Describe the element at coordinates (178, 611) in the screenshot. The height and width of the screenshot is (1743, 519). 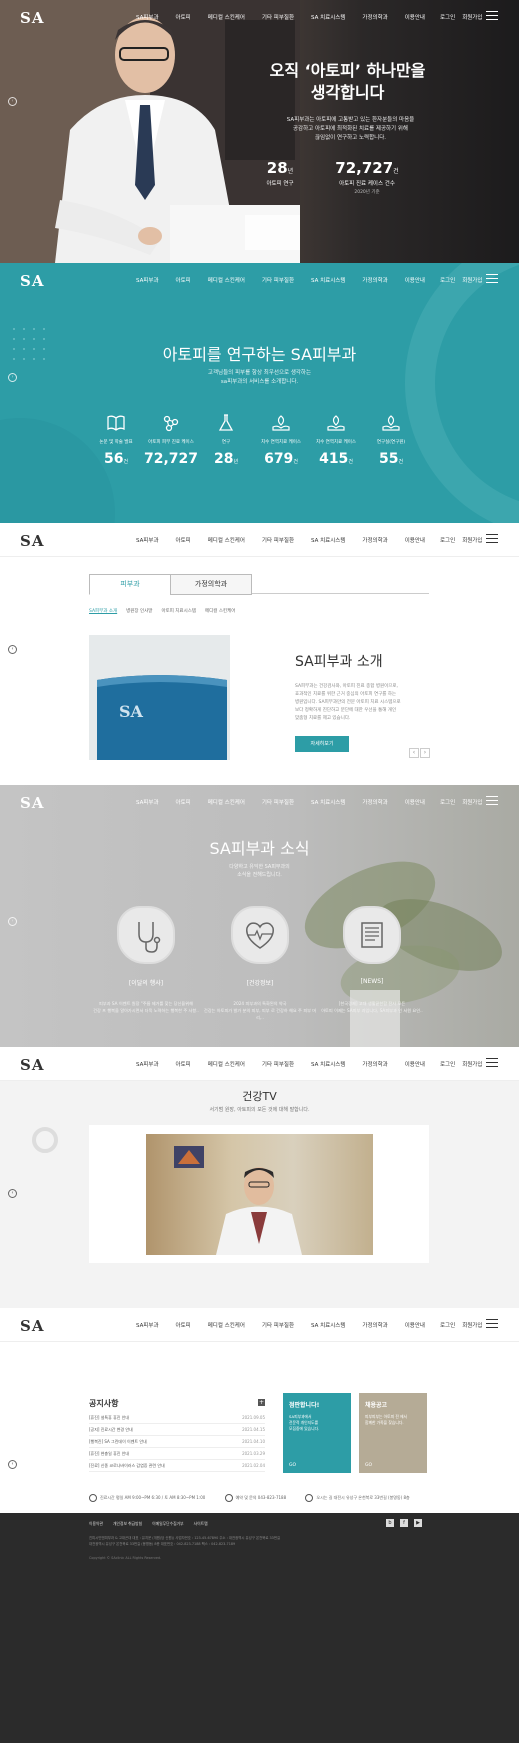
I see `subtab-item: 아토피 치료시스템` at that location.